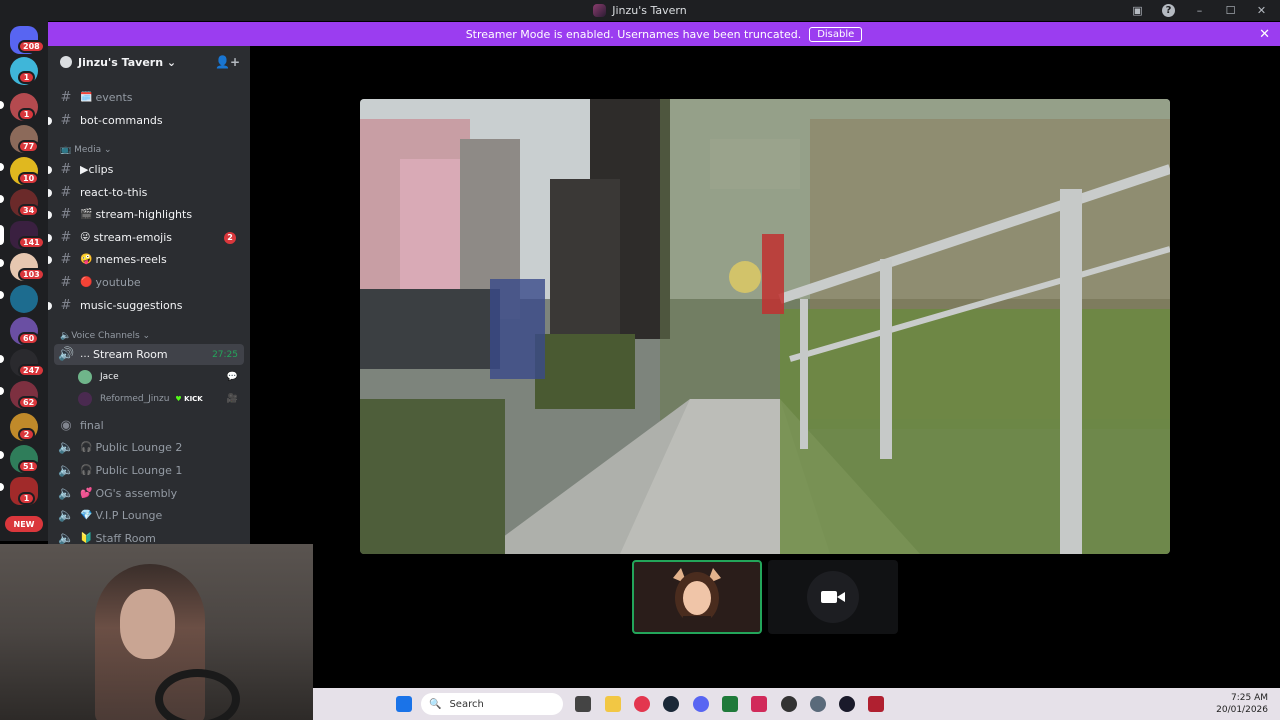  I want to click on channel-emoji: 🔰, so click(86, 538).